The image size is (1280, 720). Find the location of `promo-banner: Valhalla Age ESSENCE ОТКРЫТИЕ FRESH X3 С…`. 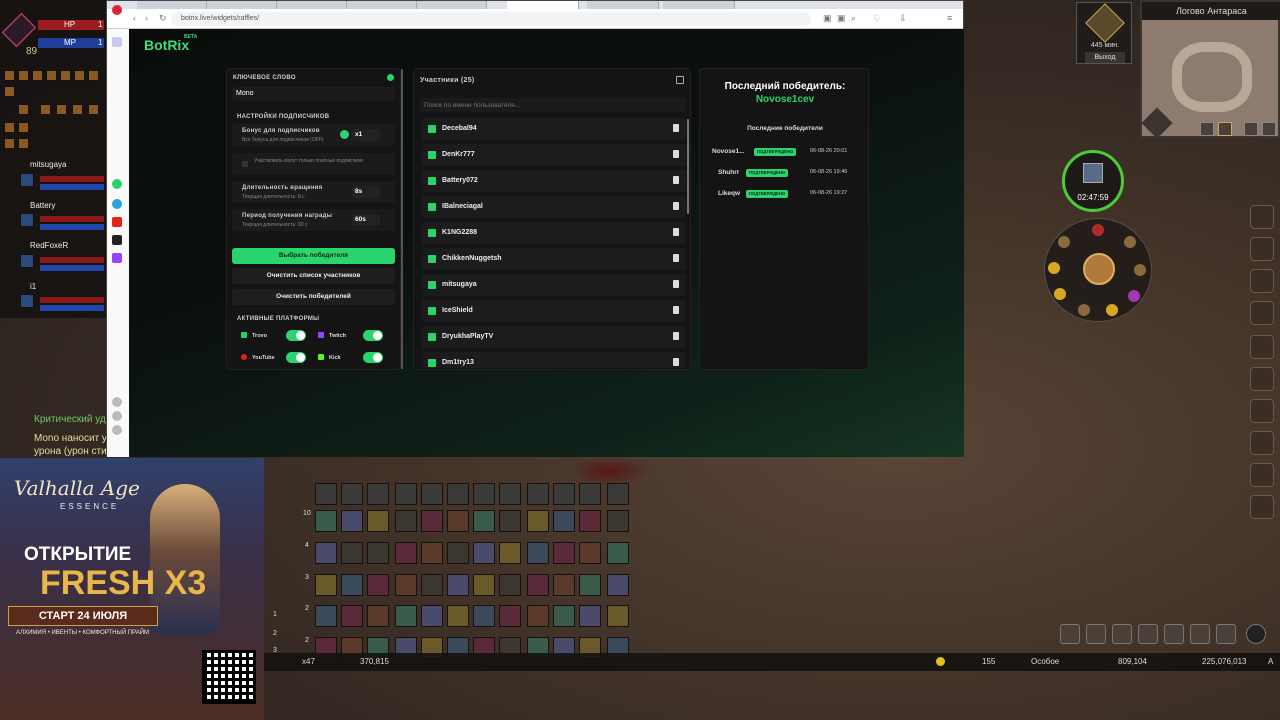

promo-banner: Valhalla Age ESSENCE ОТКРЫТИЕ FRESH X3 С… is located at coordinates (132, 589).